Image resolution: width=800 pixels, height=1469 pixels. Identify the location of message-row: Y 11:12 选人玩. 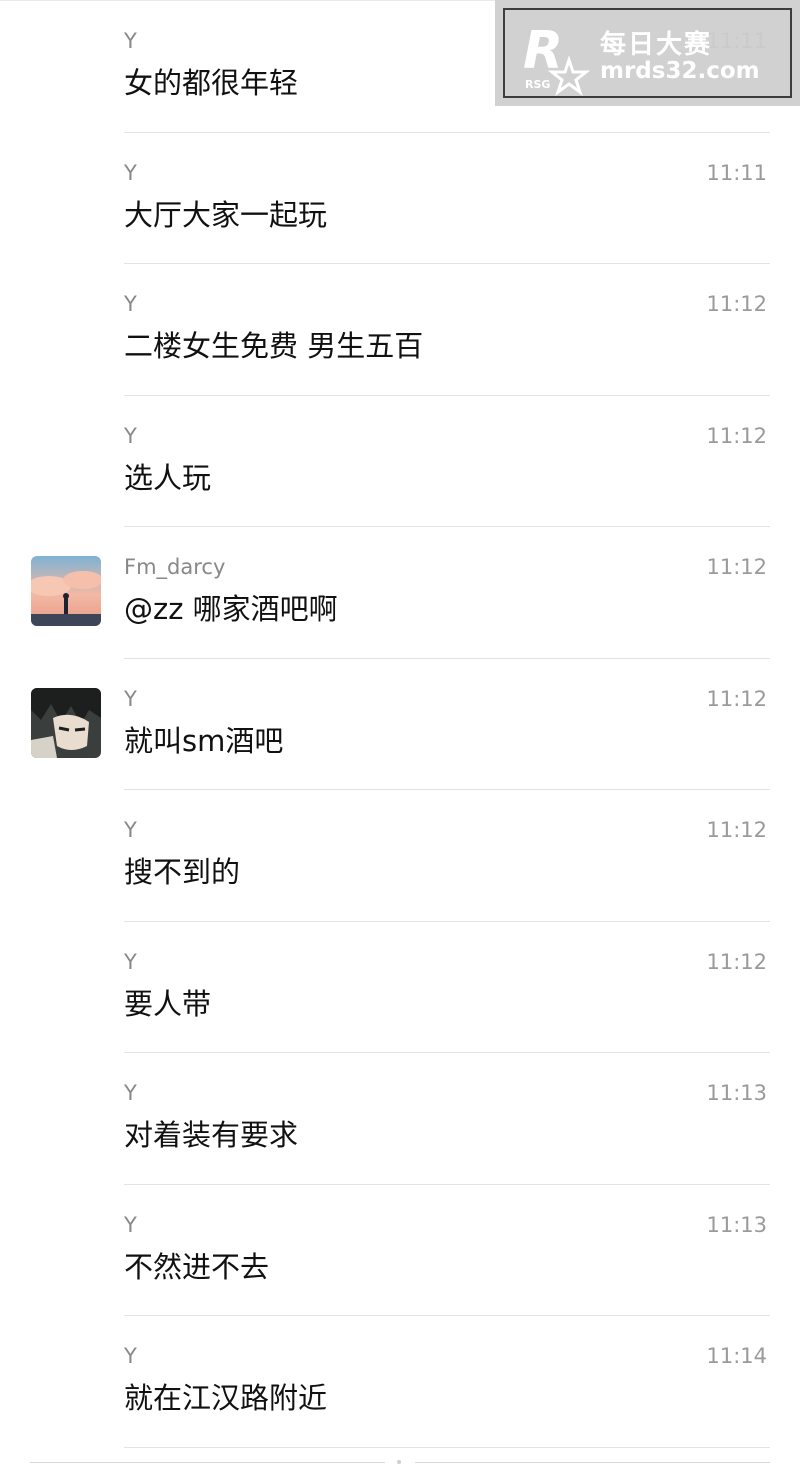
(400, 462).